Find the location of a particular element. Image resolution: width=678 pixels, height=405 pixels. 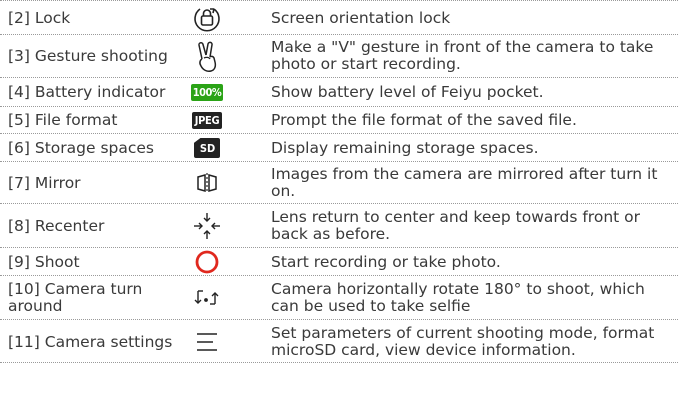

mirror-icon is located at coordinates (207, 183).